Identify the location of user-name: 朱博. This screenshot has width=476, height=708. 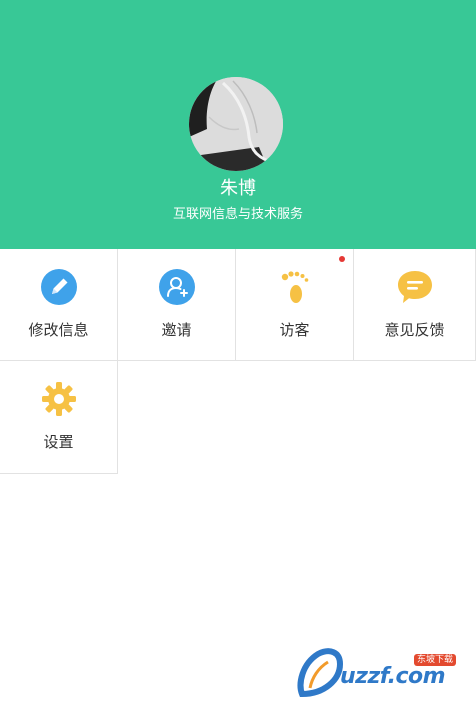
(238, 188).